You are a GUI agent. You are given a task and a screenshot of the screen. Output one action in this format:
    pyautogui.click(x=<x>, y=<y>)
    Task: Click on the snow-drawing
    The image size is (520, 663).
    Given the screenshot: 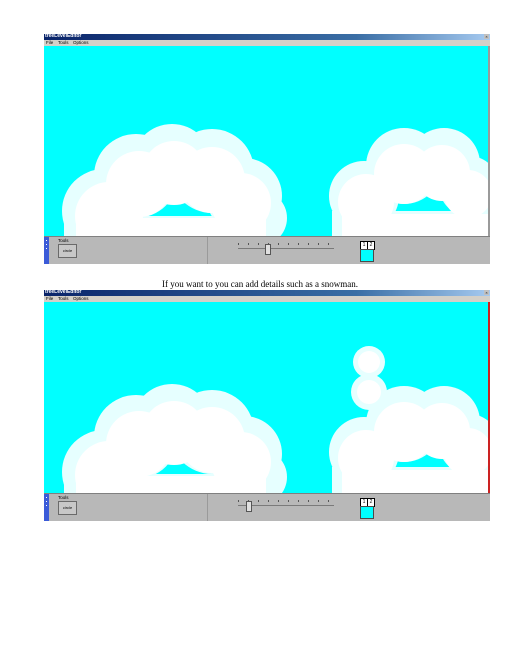 What is the action you would take?
    pyautogui.click(x=276, y=180)
    